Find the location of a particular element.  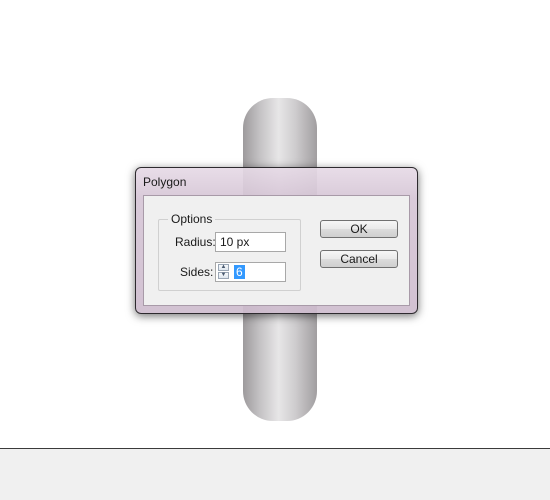

radius-input: 10 px is located at coordinates (250, 242).